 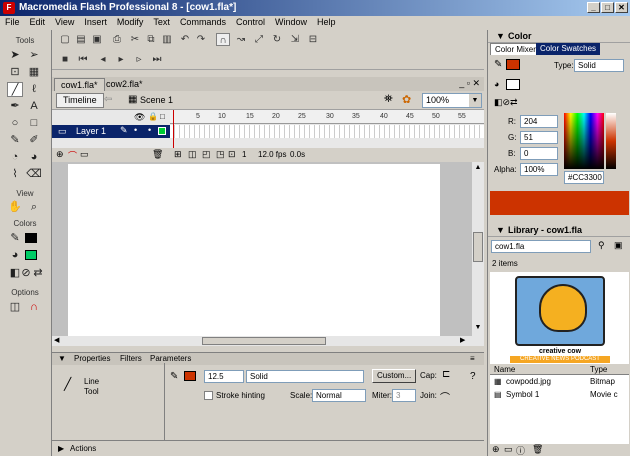 I want to click on g-field: 51, so click(x=539, y=137).